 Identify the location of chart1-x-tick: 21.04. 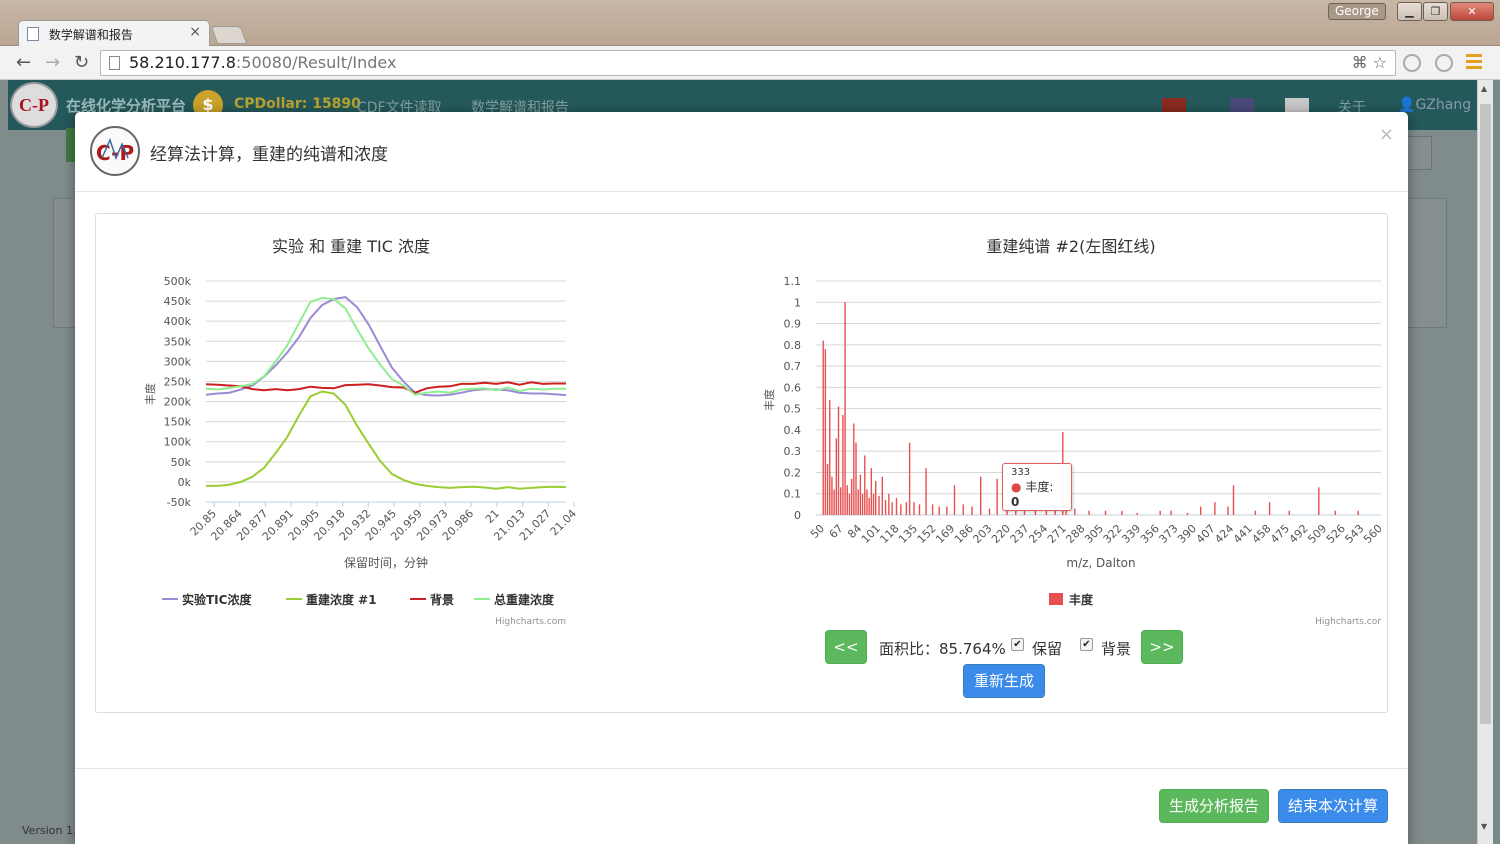
(563, 522).